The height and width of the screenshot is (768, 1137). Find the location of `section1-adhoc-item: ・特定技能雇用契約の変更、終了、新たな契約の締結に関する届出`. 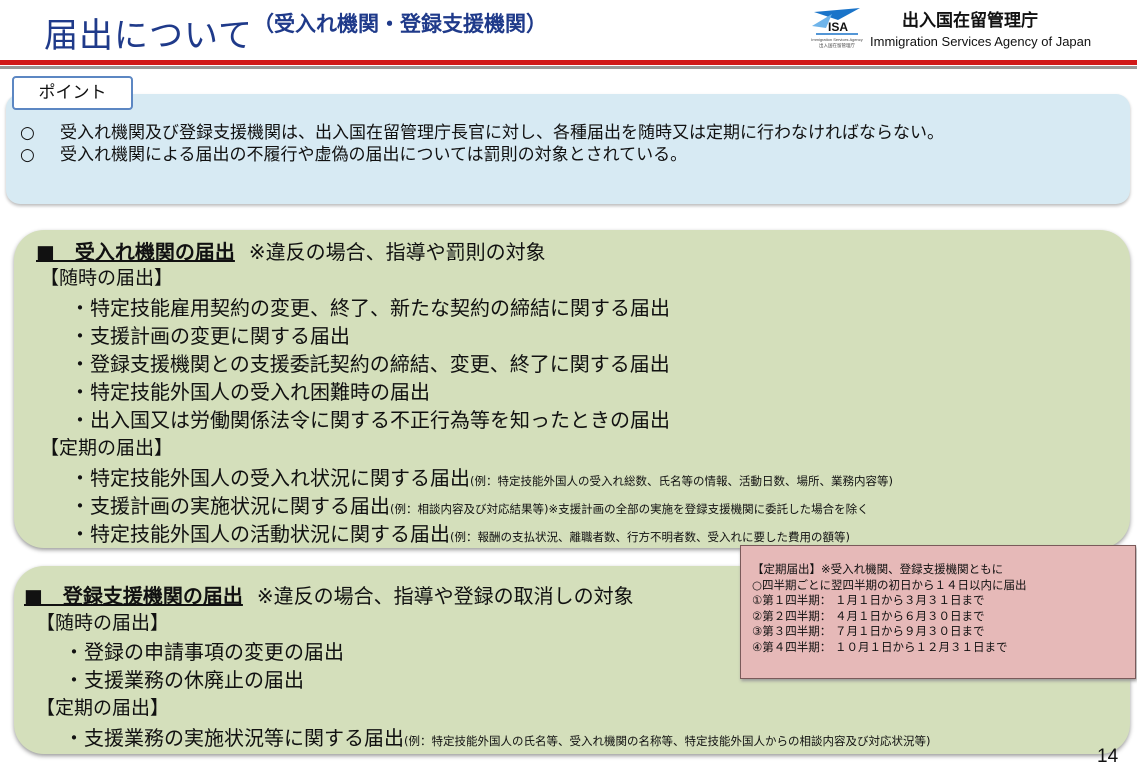

section1-adhoc-item: ・特定技能雇用契約の変更、終了、新たな契約の締結に関する届出 is located at coordinates (370, 308).